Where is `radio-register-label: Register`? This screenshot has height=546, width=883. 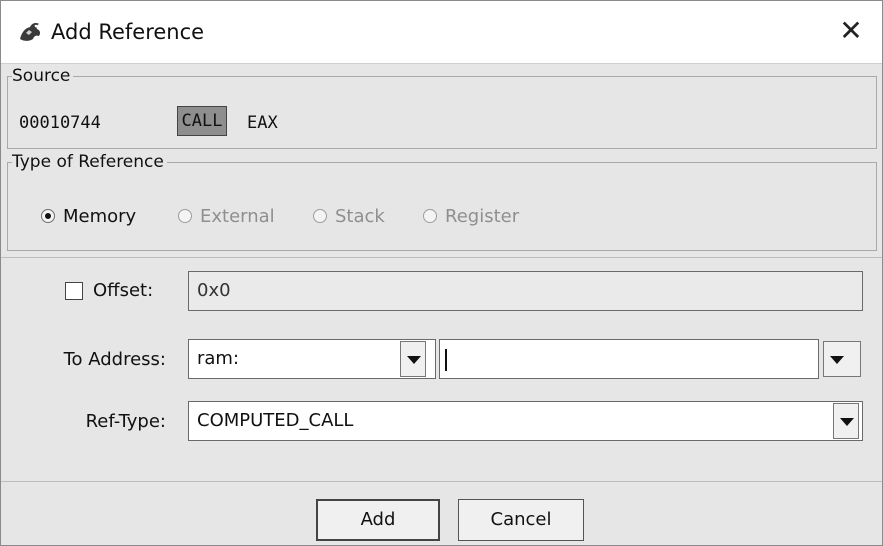
radio-register-label: Register is located at coordinates (482, 216).